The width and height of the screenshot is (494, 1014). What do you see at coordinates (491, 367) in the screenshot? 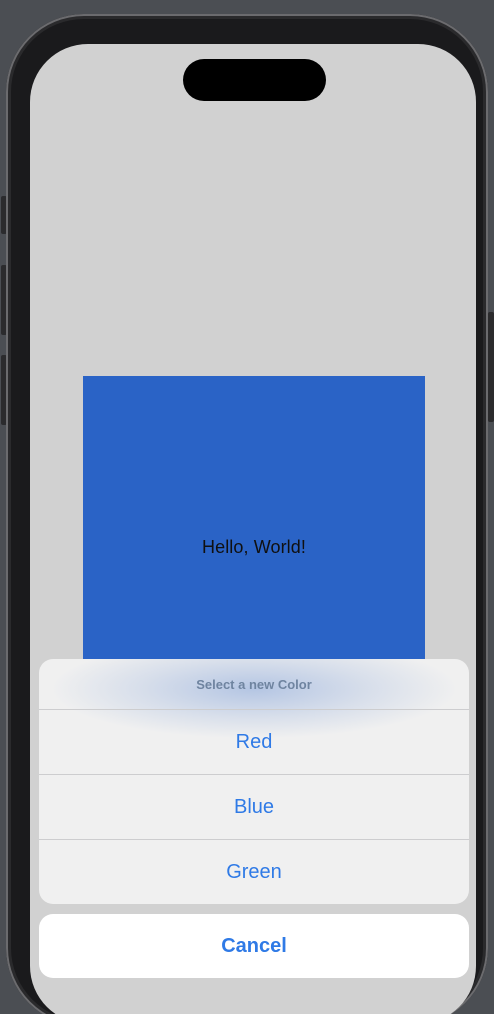
I see `side-button` at bounding box center [491, 367].